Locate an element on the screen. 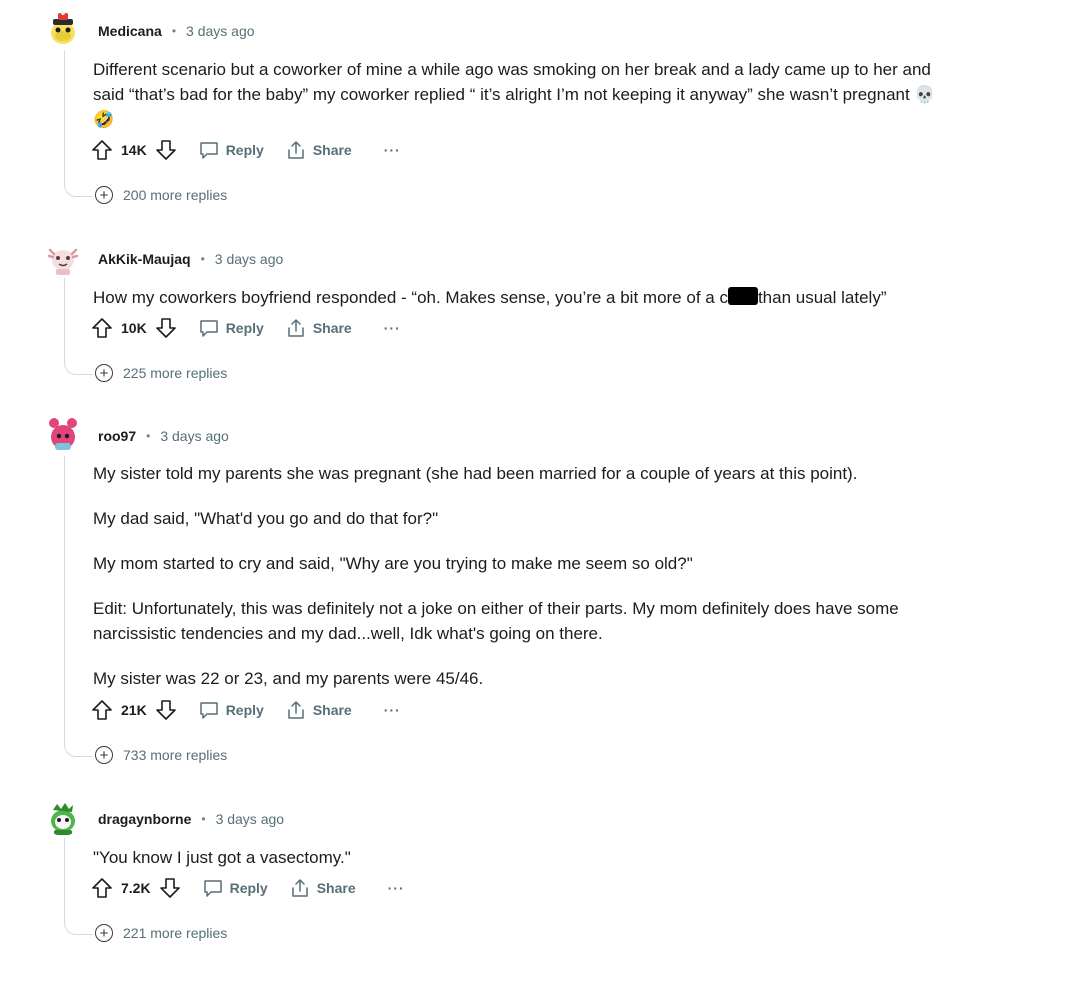  vote-count: 14K is located at coordinates (134, 150).